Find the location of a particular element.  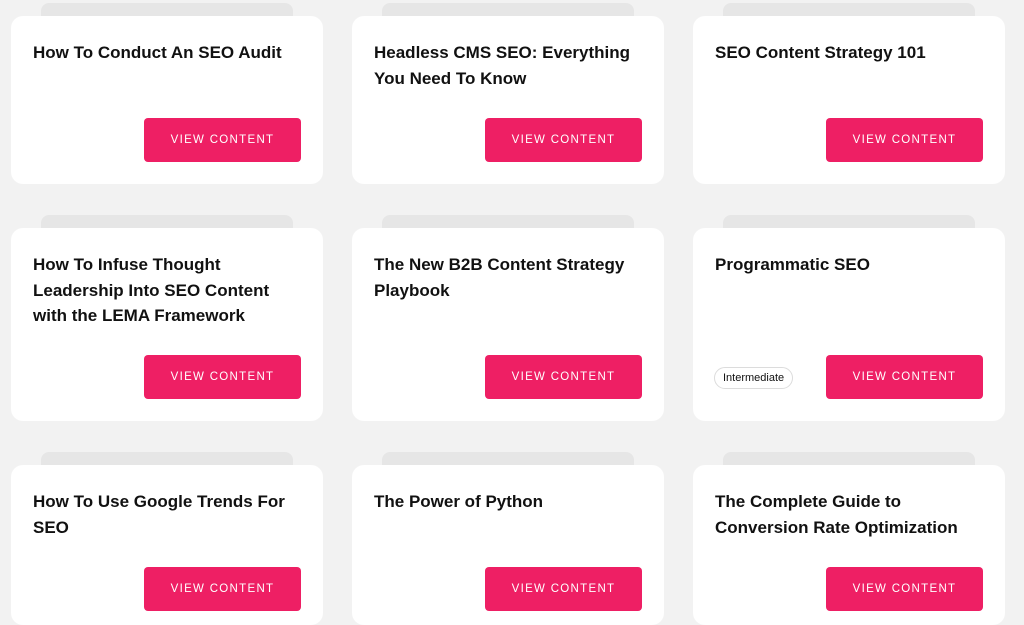

card-title: The New B2B Content Strategy Playbook is located at coordinates (499, 277).